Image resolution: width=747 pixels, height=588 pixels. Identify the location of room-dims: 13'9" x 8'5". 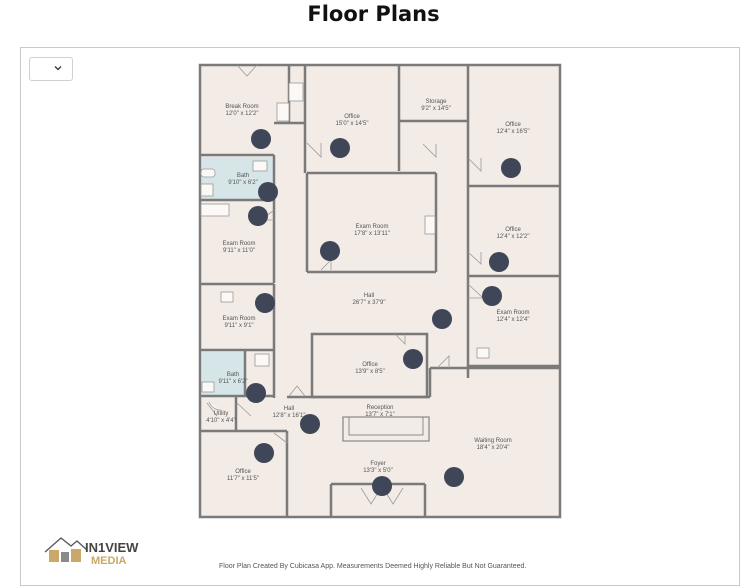
(370, 372).